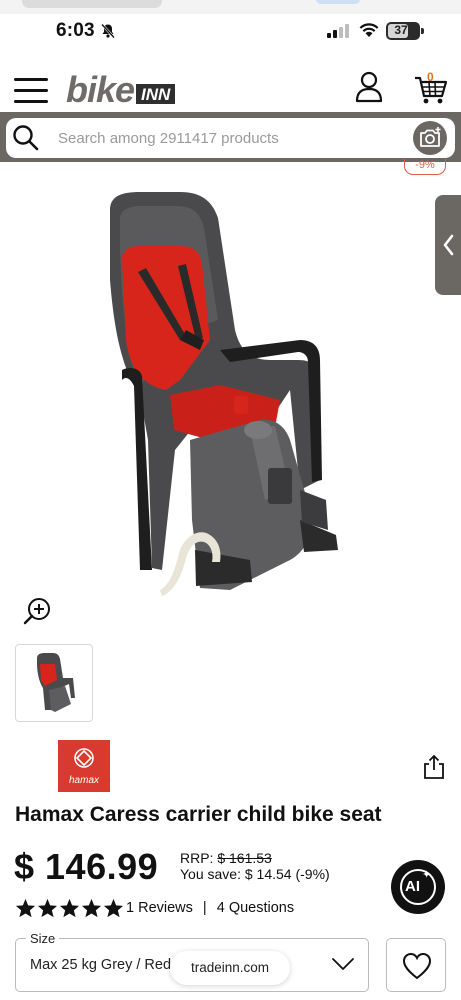 The image size is (461, 1000). What do you see at coordinates (425, 167) in the screenshot?
I see `discount-badge: -9%` at bounding box center [425, 167].